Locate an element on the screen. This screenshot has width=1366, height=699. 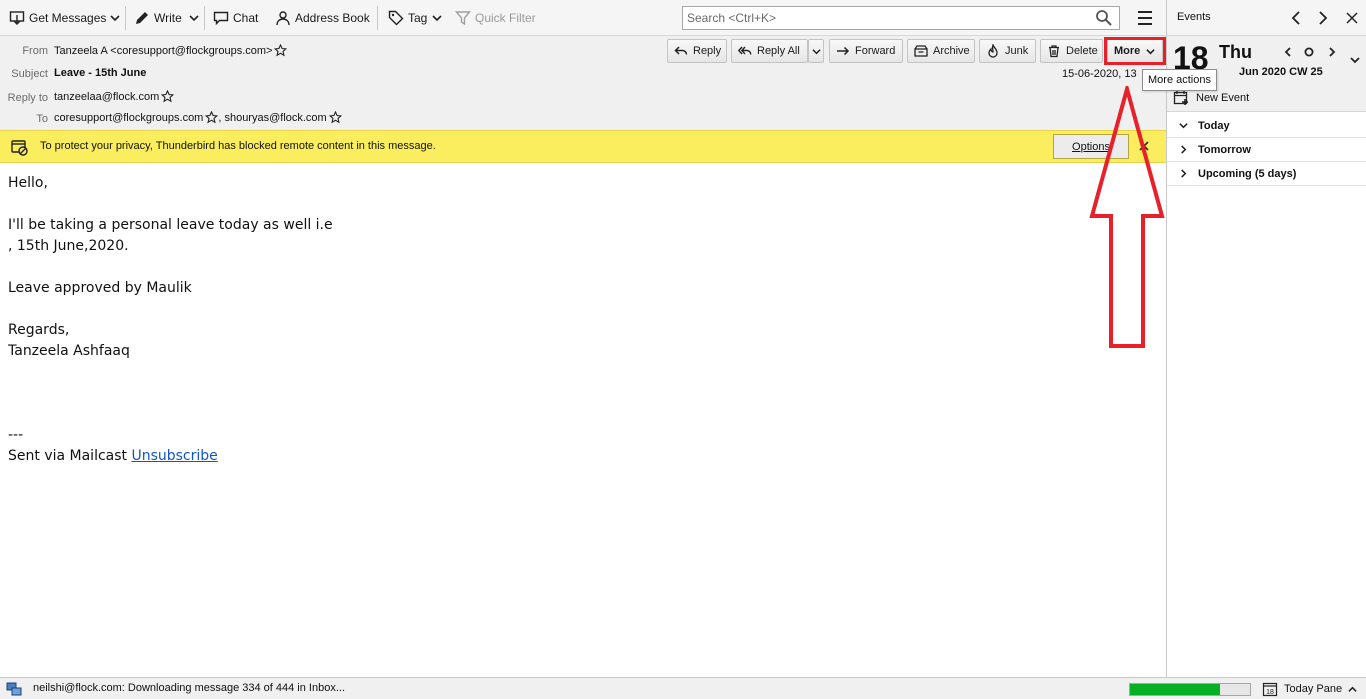
events-group-upcoming: Upcoming (5 days) is located at coordinates (1266, 174).